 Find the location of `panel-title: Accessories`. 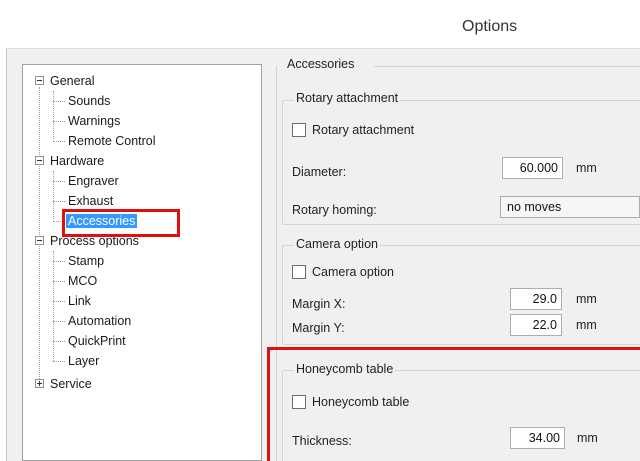

panel-title: Accessories is located at coordinates (321, 64).